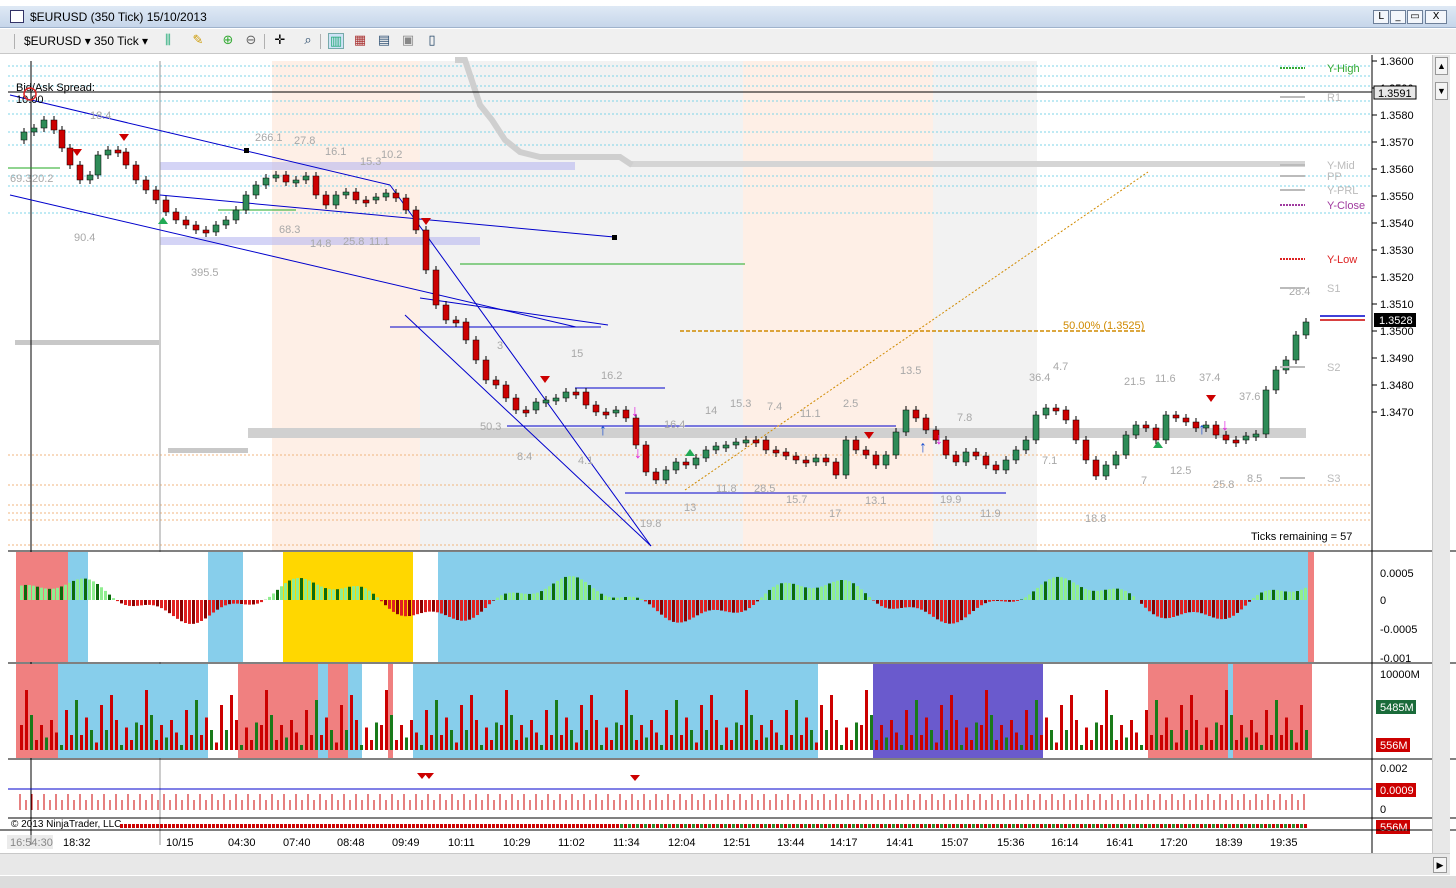  What do you see at coordinates (1441, 91) in the screenshot?
I see `scroll-down-icon: ▼` at bounding box center [1441, 91].